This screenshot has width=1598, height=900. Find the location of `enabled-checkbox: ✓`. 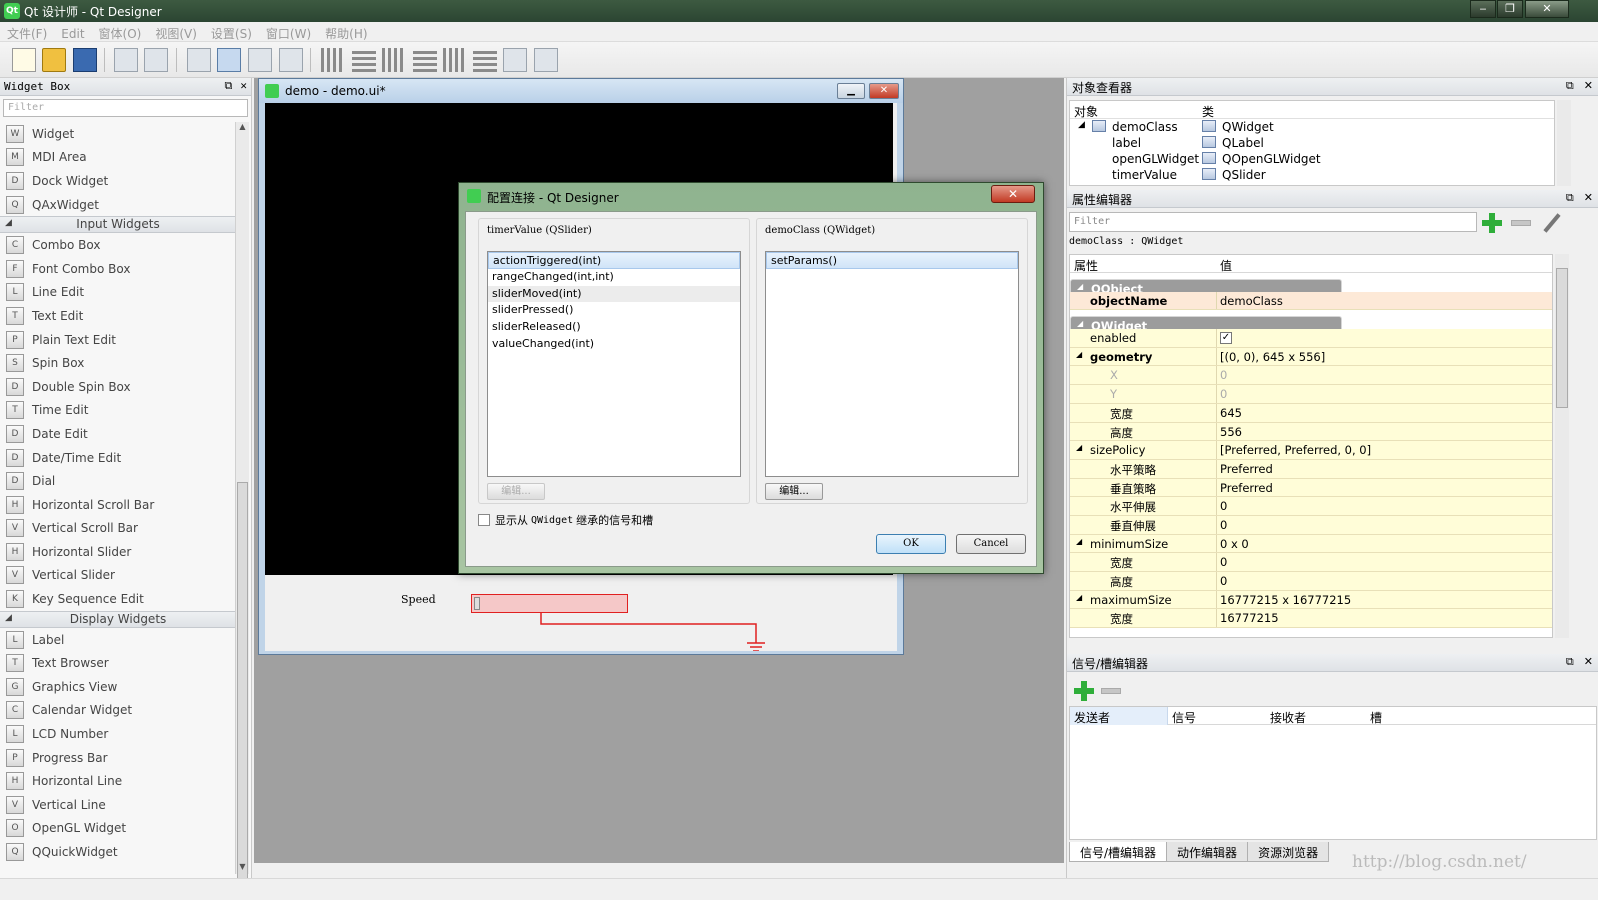

enabled-checkbox: ✓ is located at coordinates (1226, 338).